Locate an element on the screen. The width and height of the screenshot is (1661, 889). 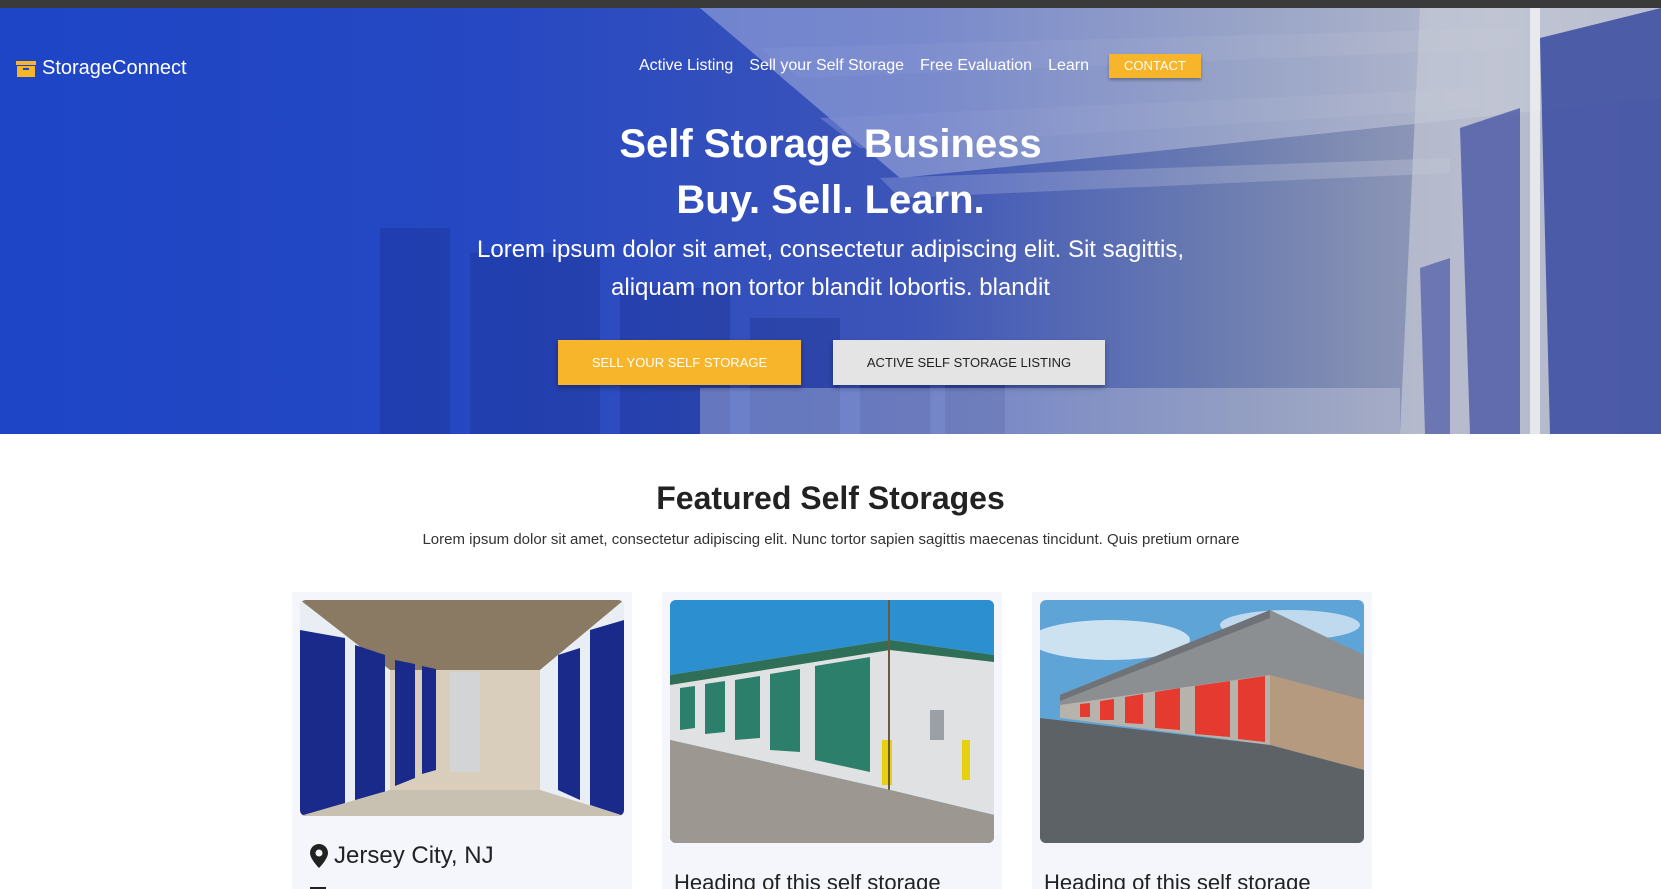
box-icon is located at coordinates (26, 68).